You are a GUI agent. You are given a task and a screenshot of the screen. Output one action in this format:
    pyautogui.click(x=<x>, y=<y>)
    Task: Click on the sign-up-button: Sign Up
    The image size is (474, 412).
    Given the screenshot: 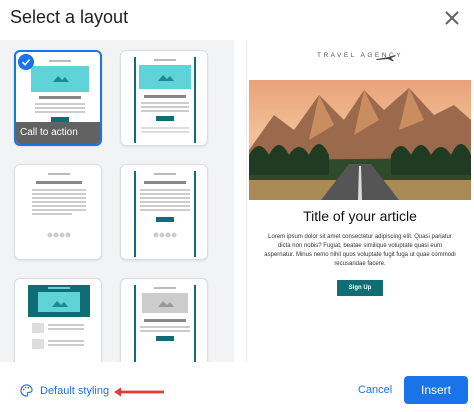 What is the action you would take?
    pyautogui.click(x=360, y=288)
    